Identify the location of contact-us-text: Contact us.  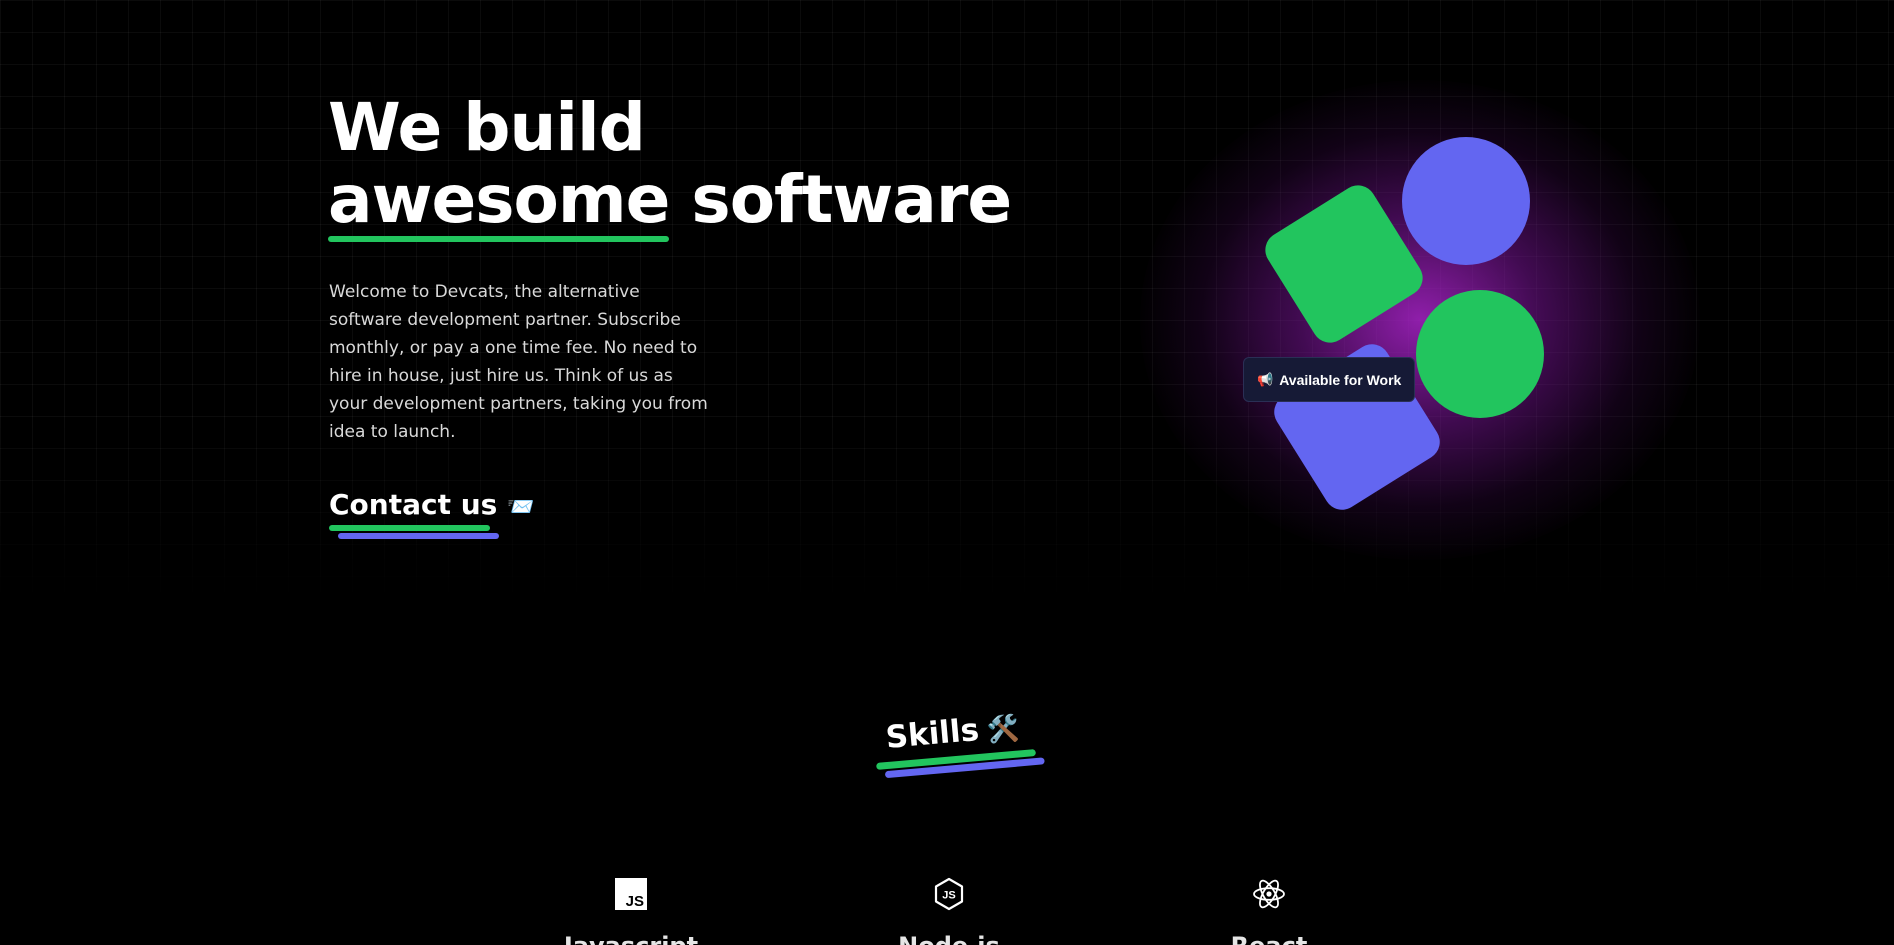
(413, 504).